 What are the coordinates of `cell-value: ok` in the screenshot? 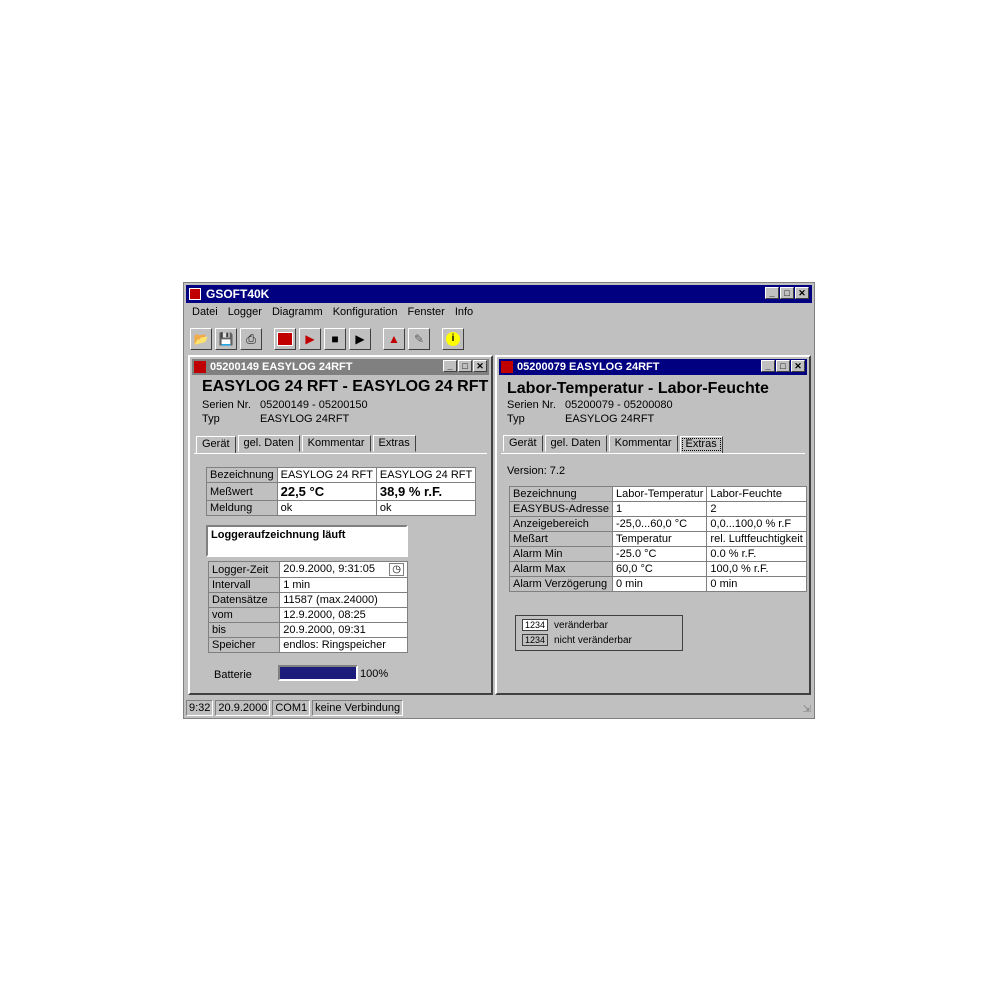 It's located at (426, 508).